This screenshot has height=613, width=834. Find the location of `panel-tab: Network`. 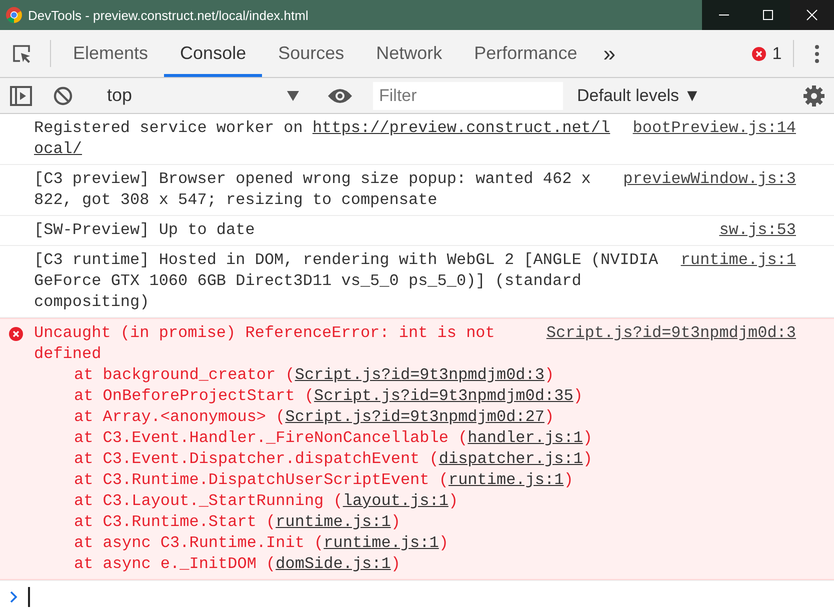

panel-tab: Network is located at coordinates (409, 53).